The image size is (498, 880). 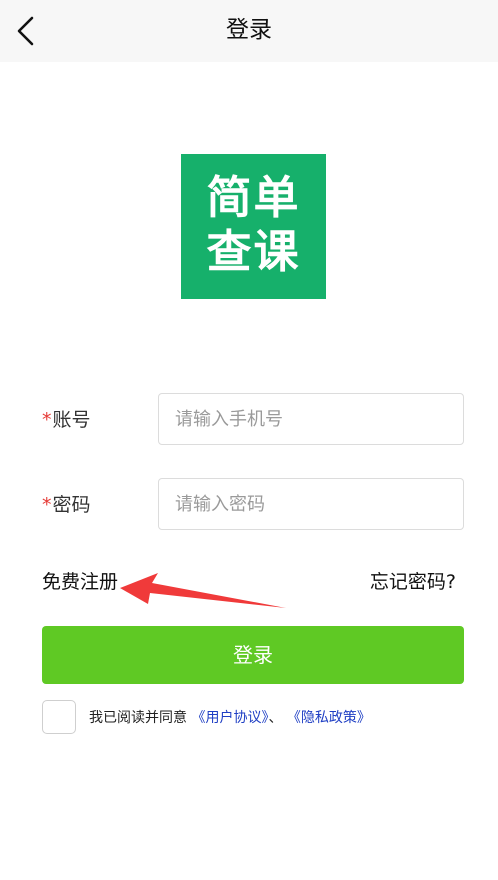 I want to click on logo-text-line1: 简单, so click(x=253, y=197).